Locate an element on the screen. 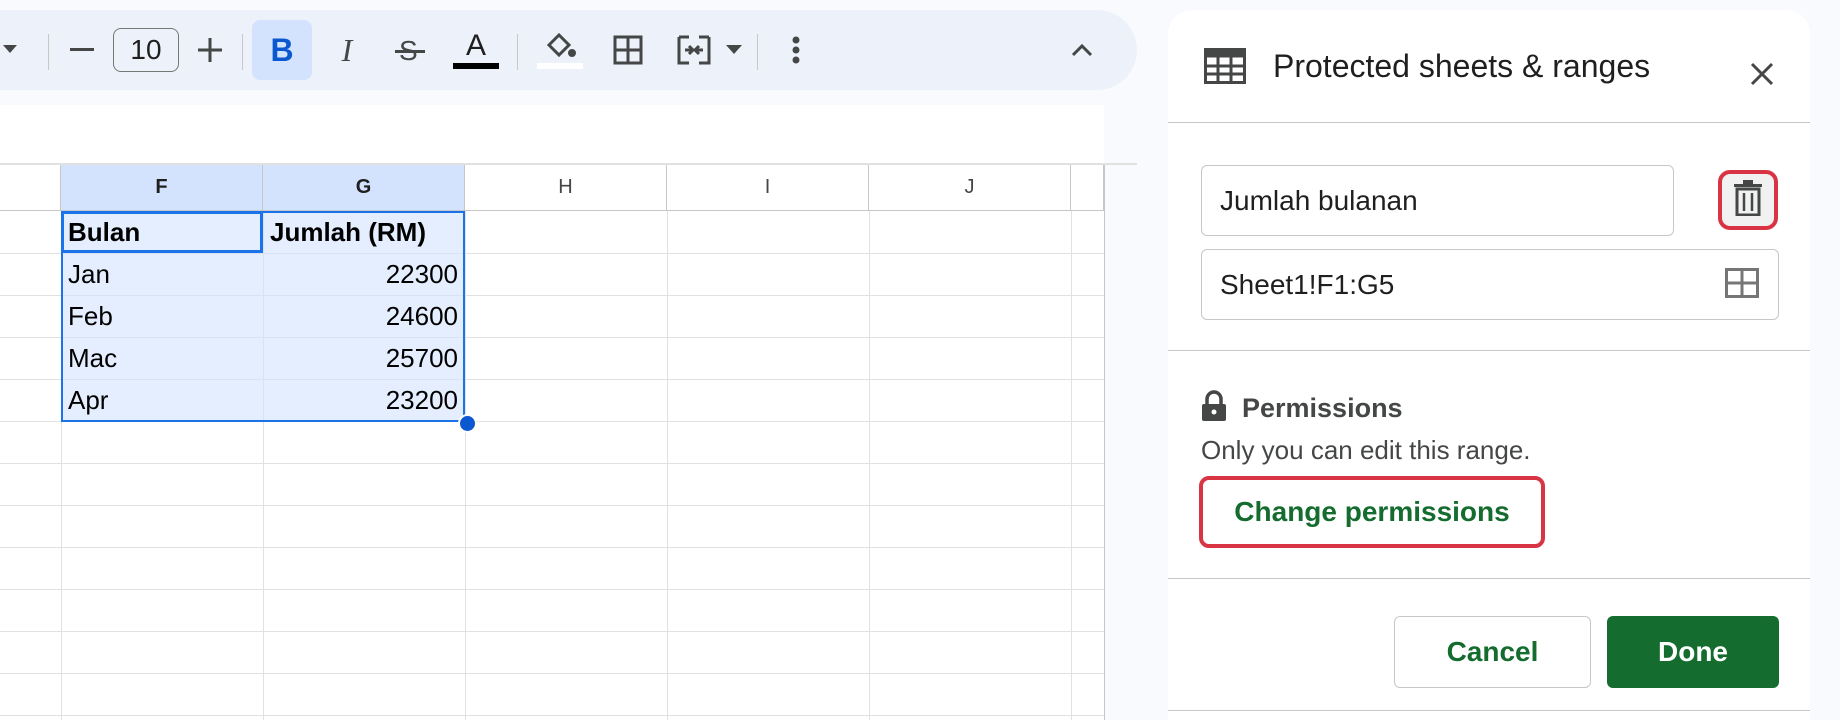 The width and height of the screenshot is (1840, 720). italic-label: I is located at coordinates (347, 49).